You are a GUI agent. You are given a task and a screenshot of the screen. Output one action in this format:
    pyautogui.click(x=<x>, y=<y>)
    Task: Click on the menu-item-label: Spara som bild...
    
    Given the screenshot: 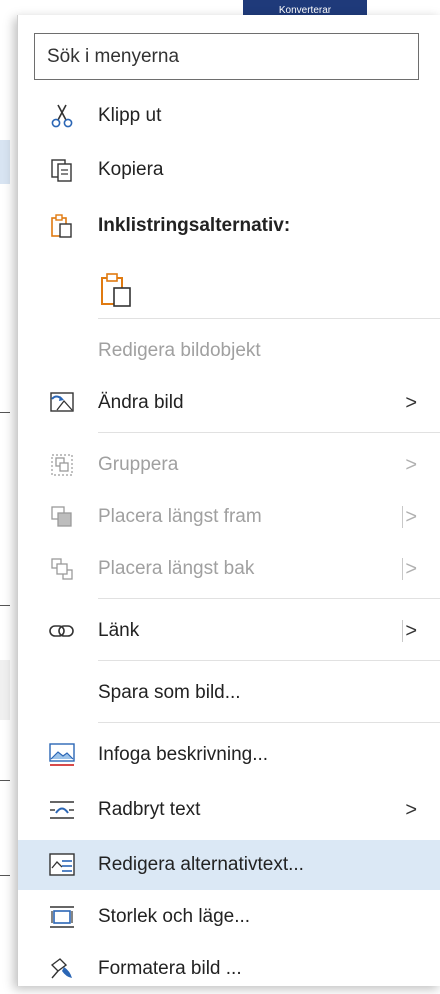 What is the action you would take?
    pyautogui.click(x=169, y=692)
    